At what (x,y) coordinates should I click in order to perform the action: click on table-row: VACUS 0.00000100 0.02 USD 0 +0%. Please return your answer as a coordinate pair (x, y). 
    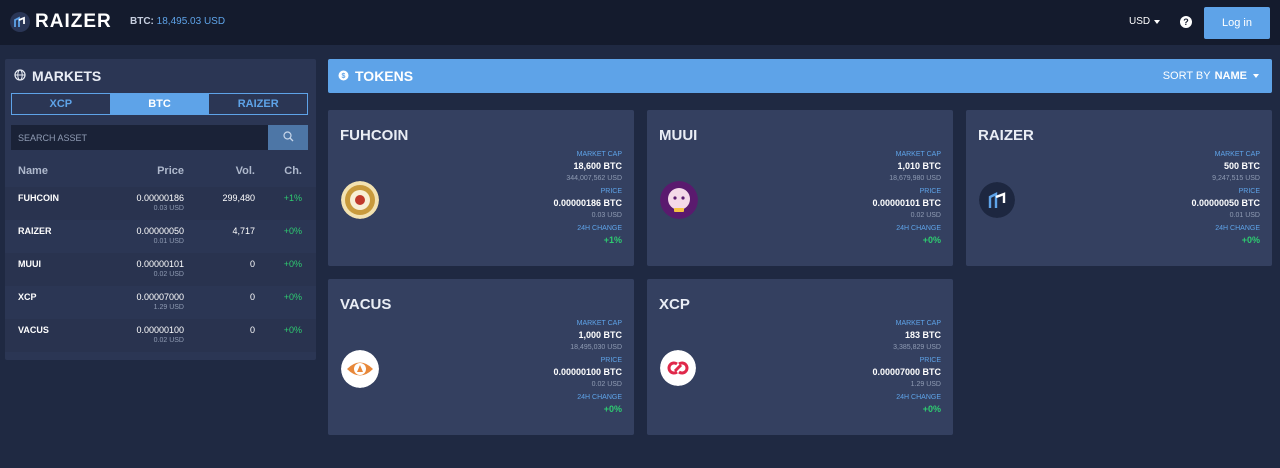
    Looking at the image, I should click on (160, 335).